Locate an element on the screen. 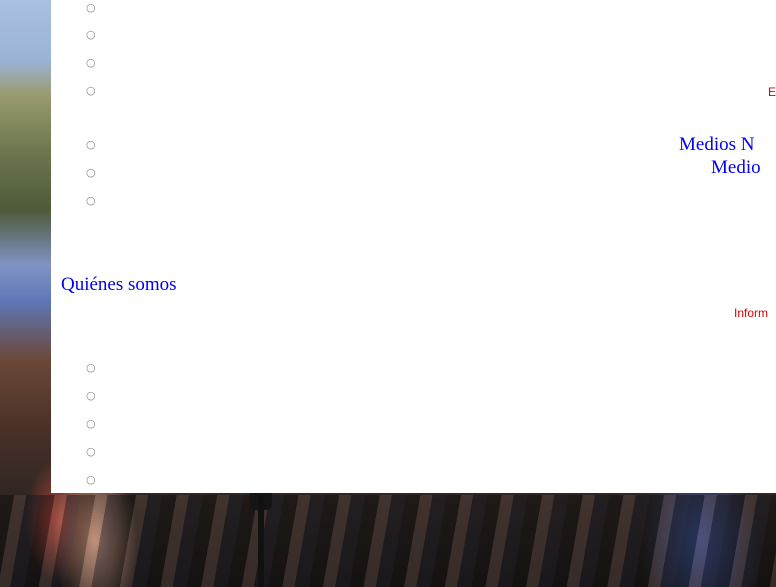  link-medios-n: Medios N is located at coordinates (716, 145).